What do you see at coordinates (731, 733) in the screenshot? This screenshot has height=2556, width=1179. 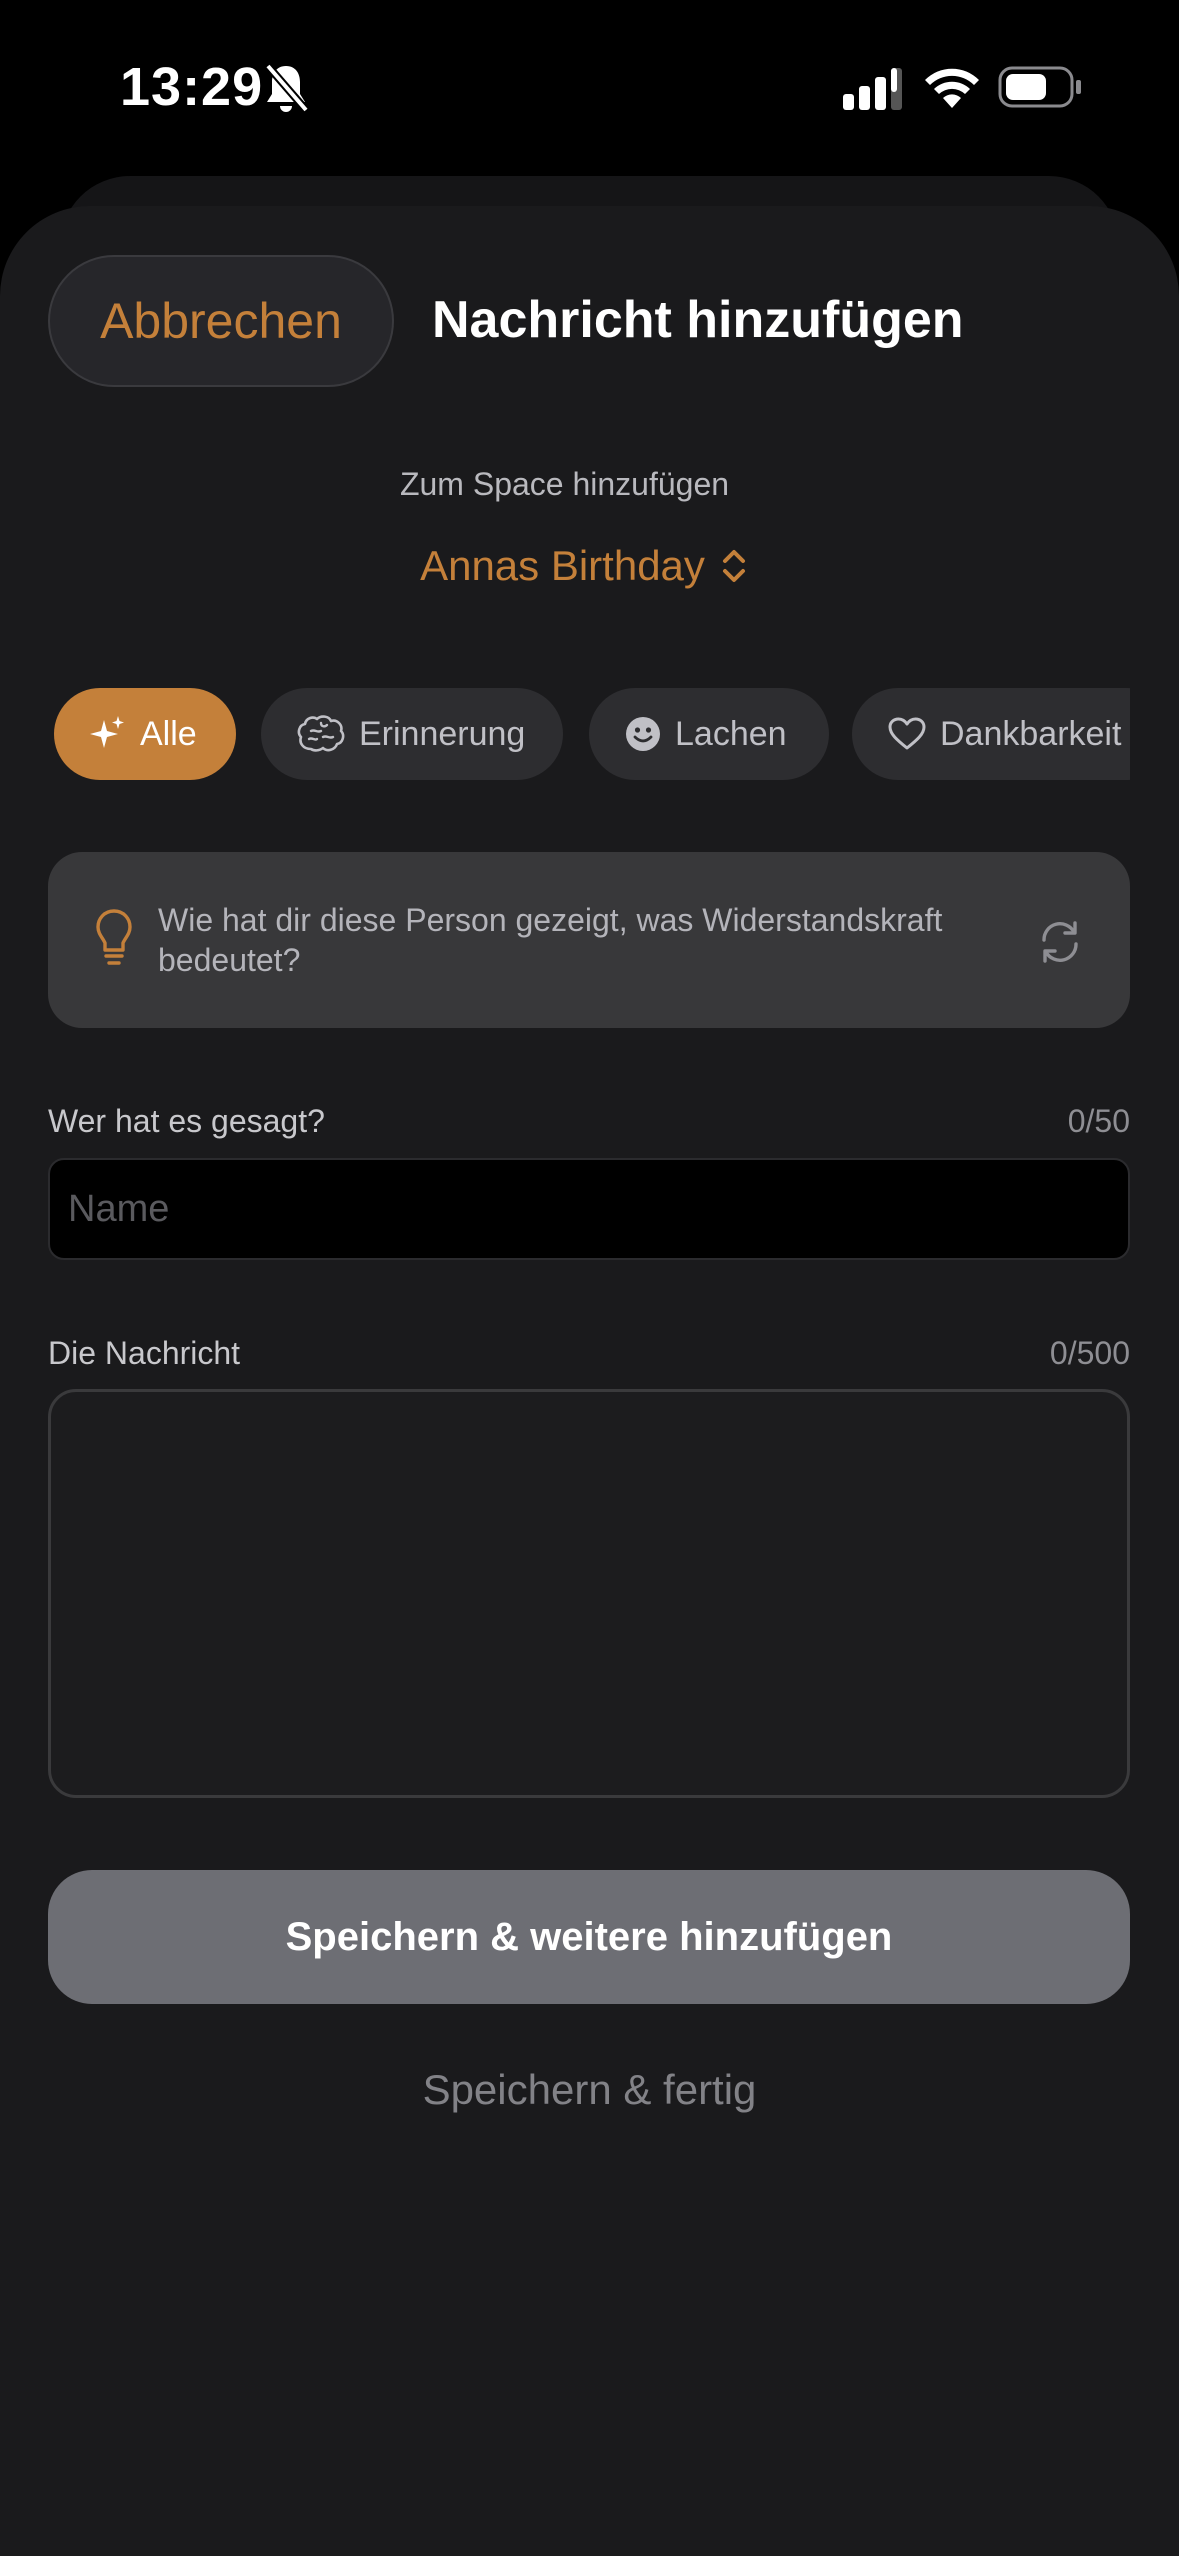 I see `chip-label: Lachen` at bounding box center [731, 733].